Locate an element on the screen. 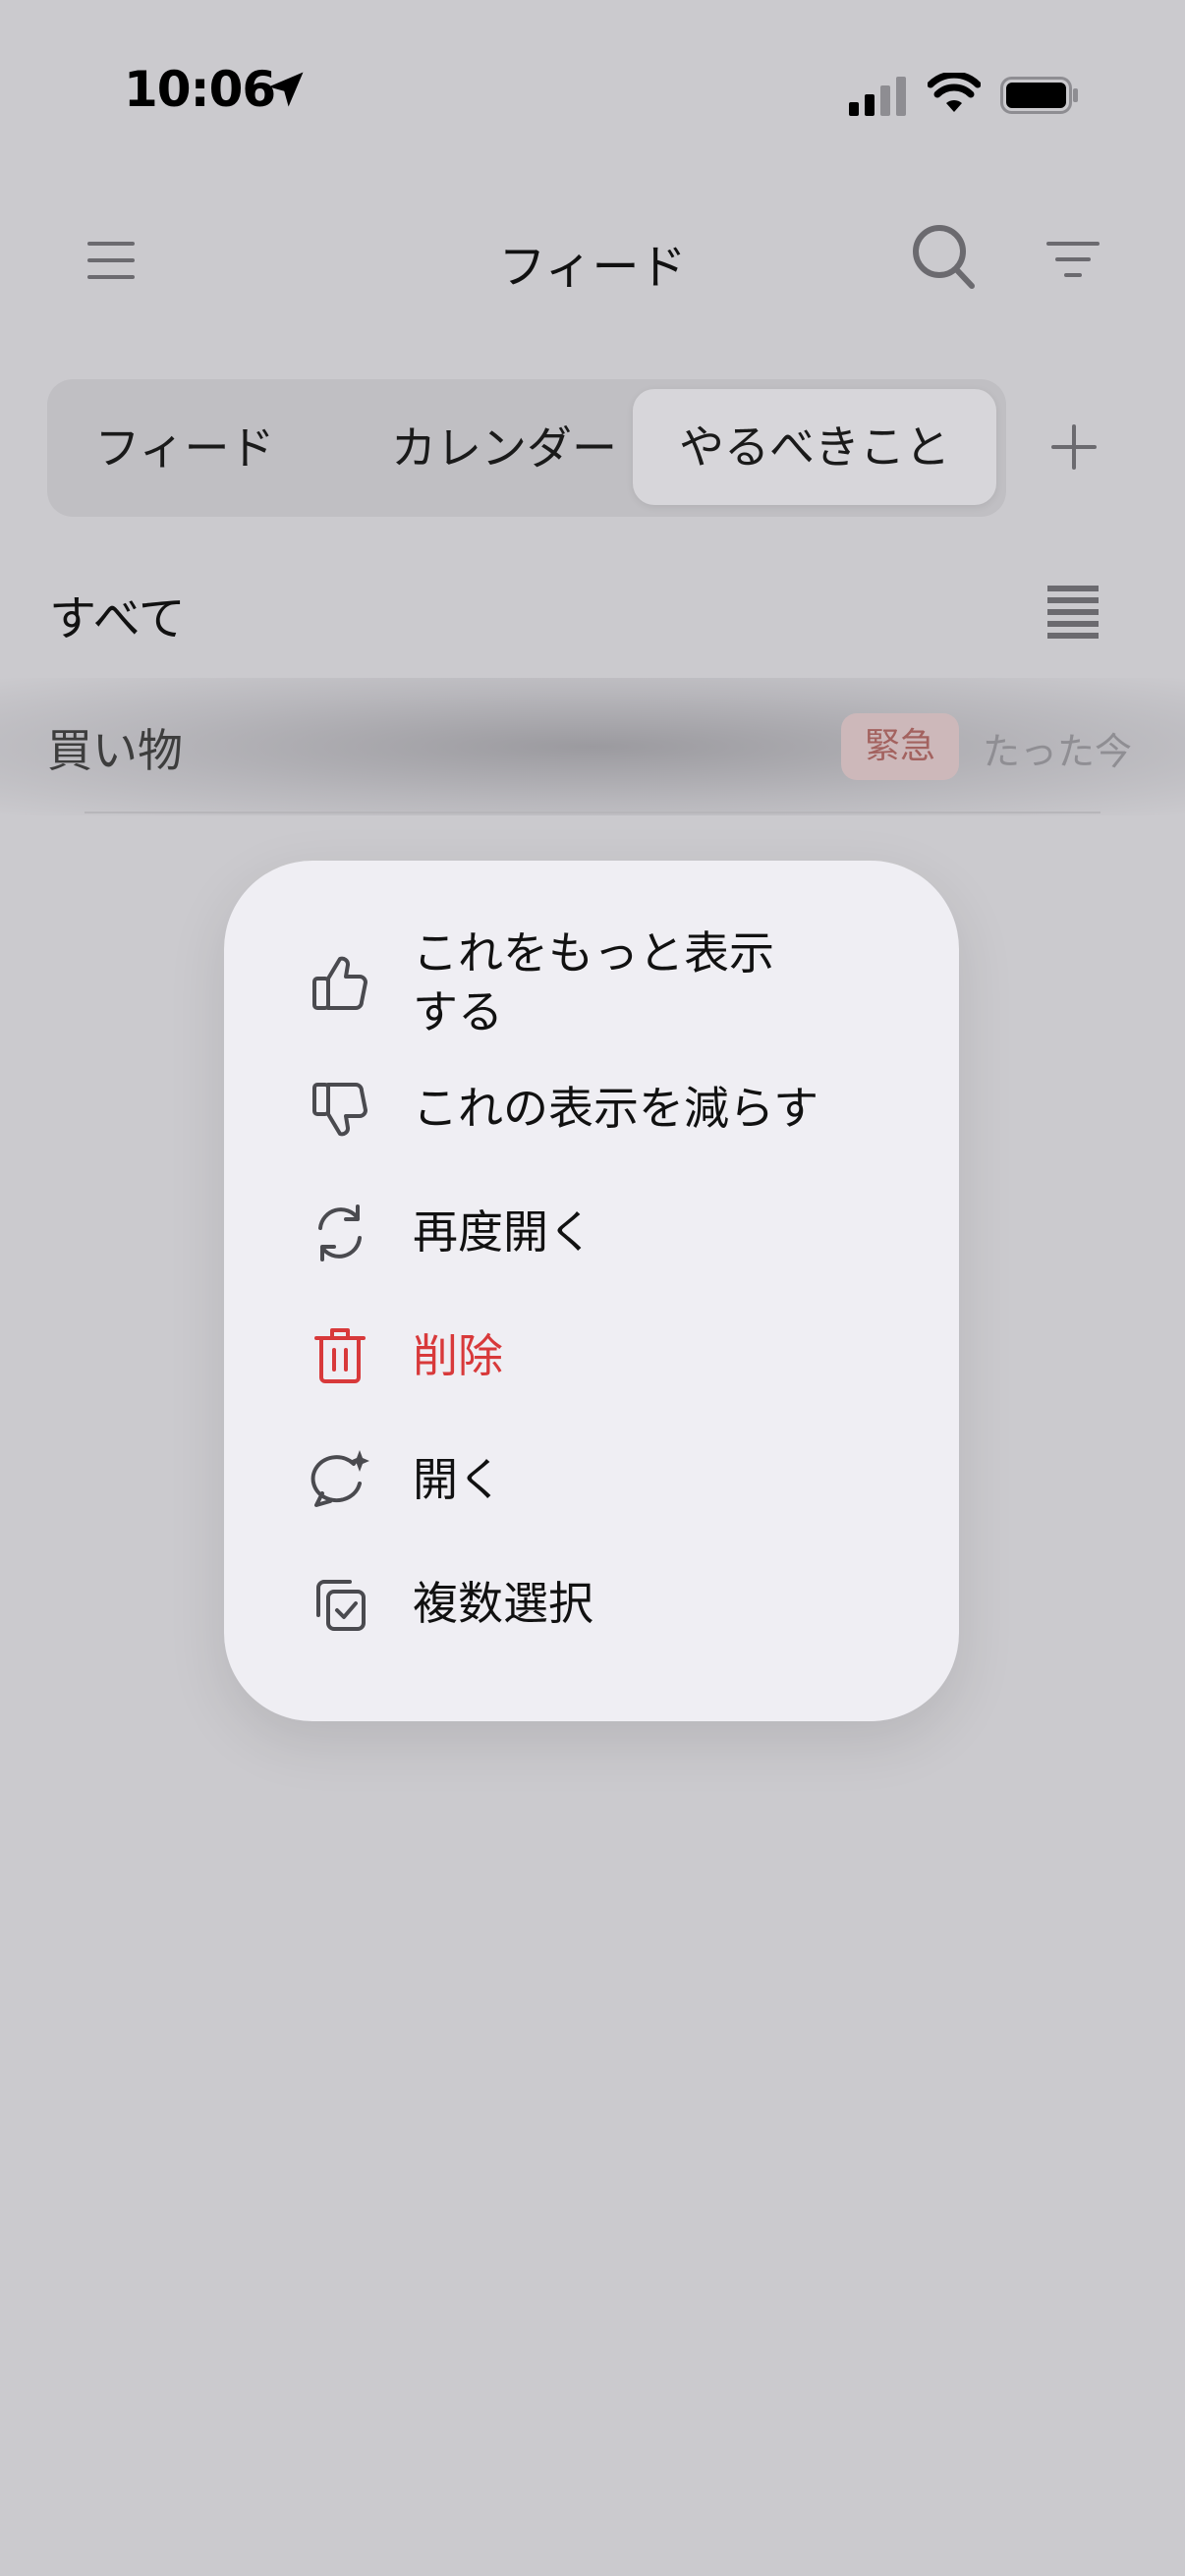 The height and width of the screenshot is (2576, 1185). thumbs-down-icon is located at coordinates (340, 1110).